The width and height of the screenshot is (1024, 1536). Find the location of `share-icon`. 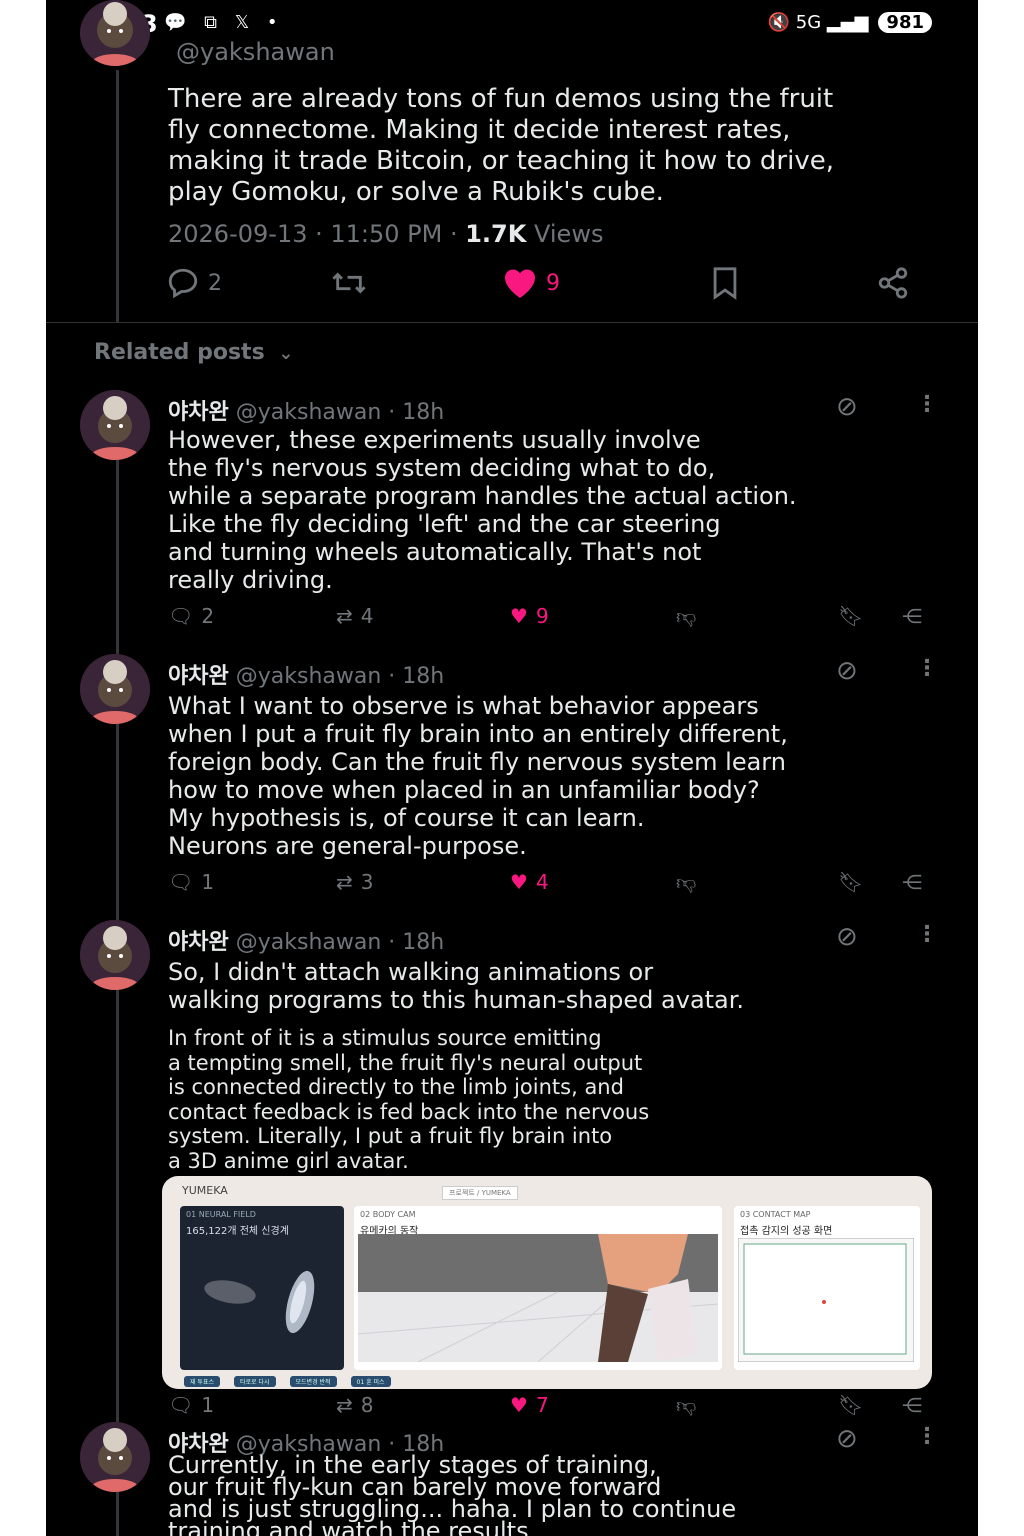

share-icon is located at coordinates (893, 283).